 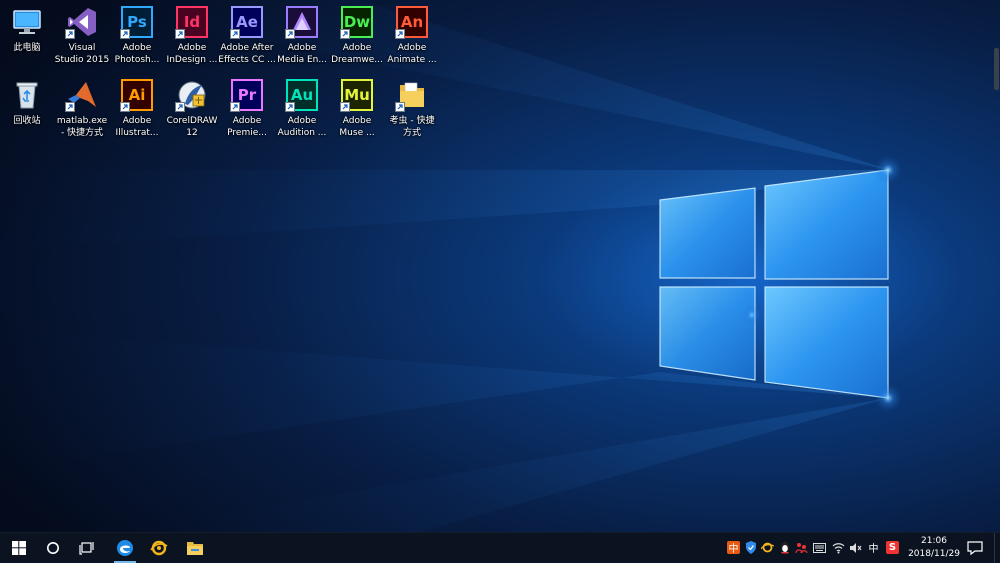 What do you see at coordinates (137, 22) in the screenshot?
I see `photoshop-icon: Ps` at bounding box center [137, 22].